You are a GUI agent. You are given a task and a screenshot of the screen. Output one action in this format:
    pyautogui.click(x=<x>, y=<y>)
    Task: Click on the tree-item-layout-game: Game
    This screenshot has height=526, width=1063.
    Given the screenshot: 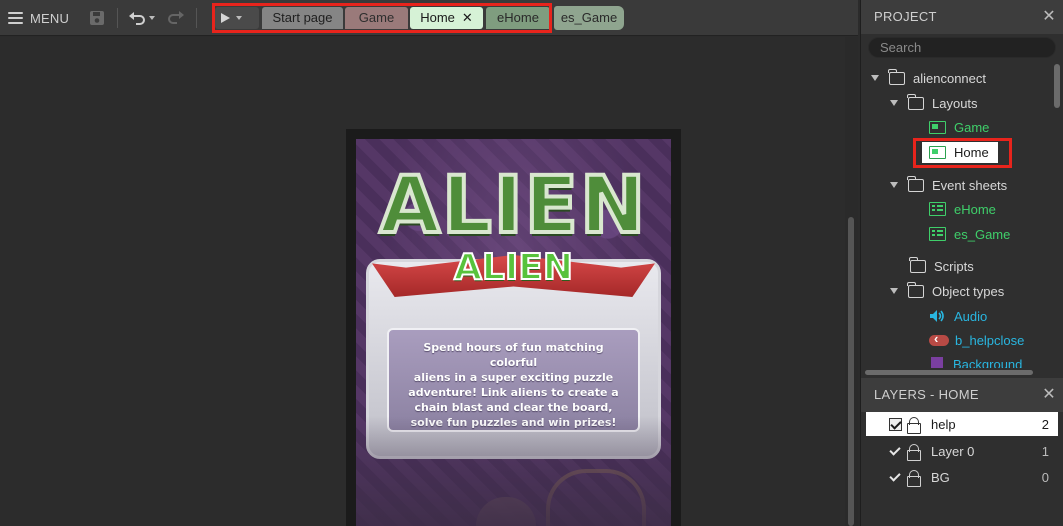 What is the action you would take?
    pyautogui.click(x=959, y=127)
    